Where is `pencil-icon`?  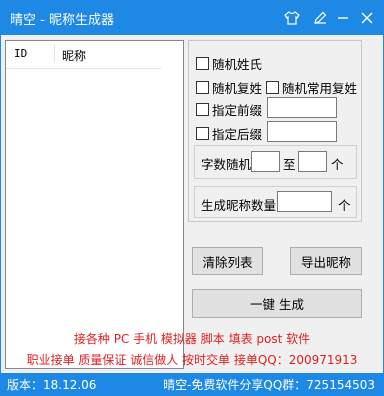
pencil-icon is located at coordinates (320, 18).